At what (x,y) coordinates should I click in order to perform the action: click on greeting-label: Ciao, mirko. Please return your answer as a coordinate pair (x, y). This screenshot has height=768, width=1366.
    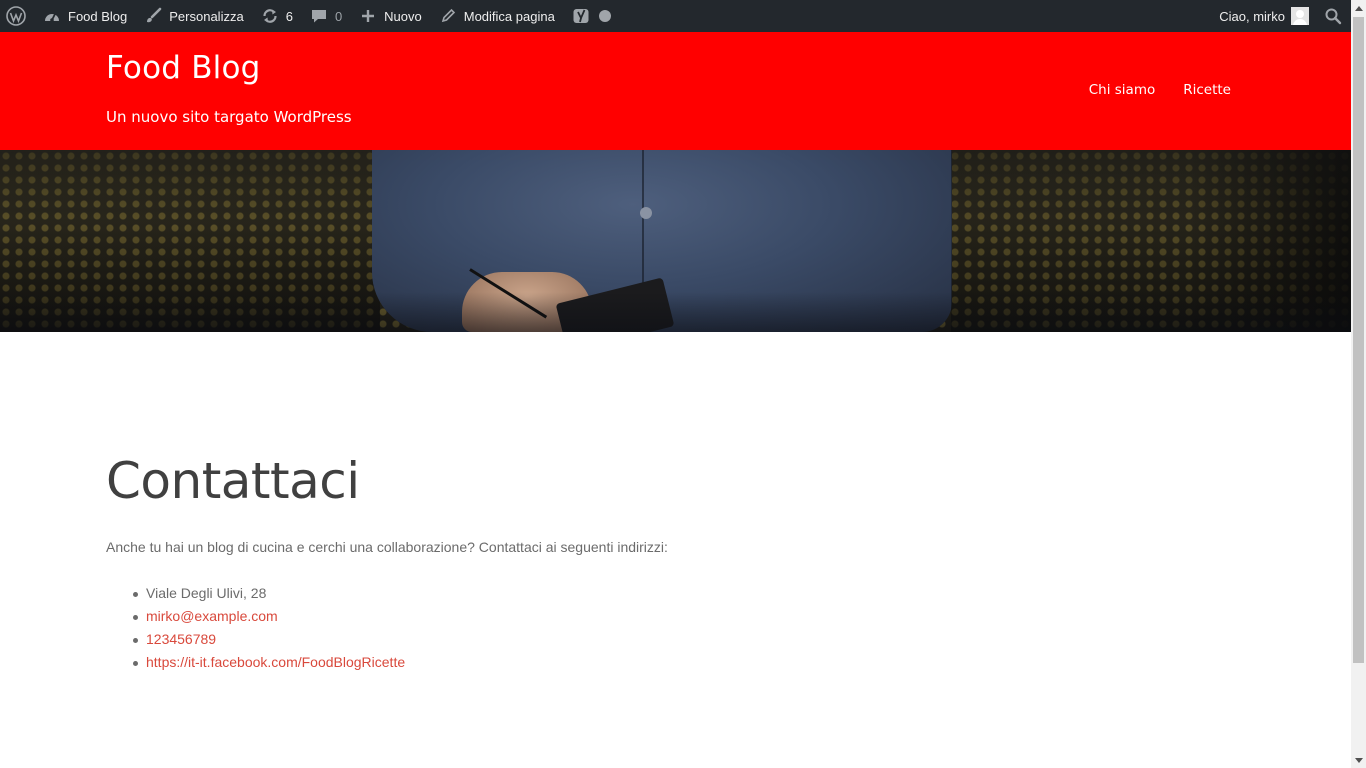
    Looking at the image, I should click on (1252, 16).